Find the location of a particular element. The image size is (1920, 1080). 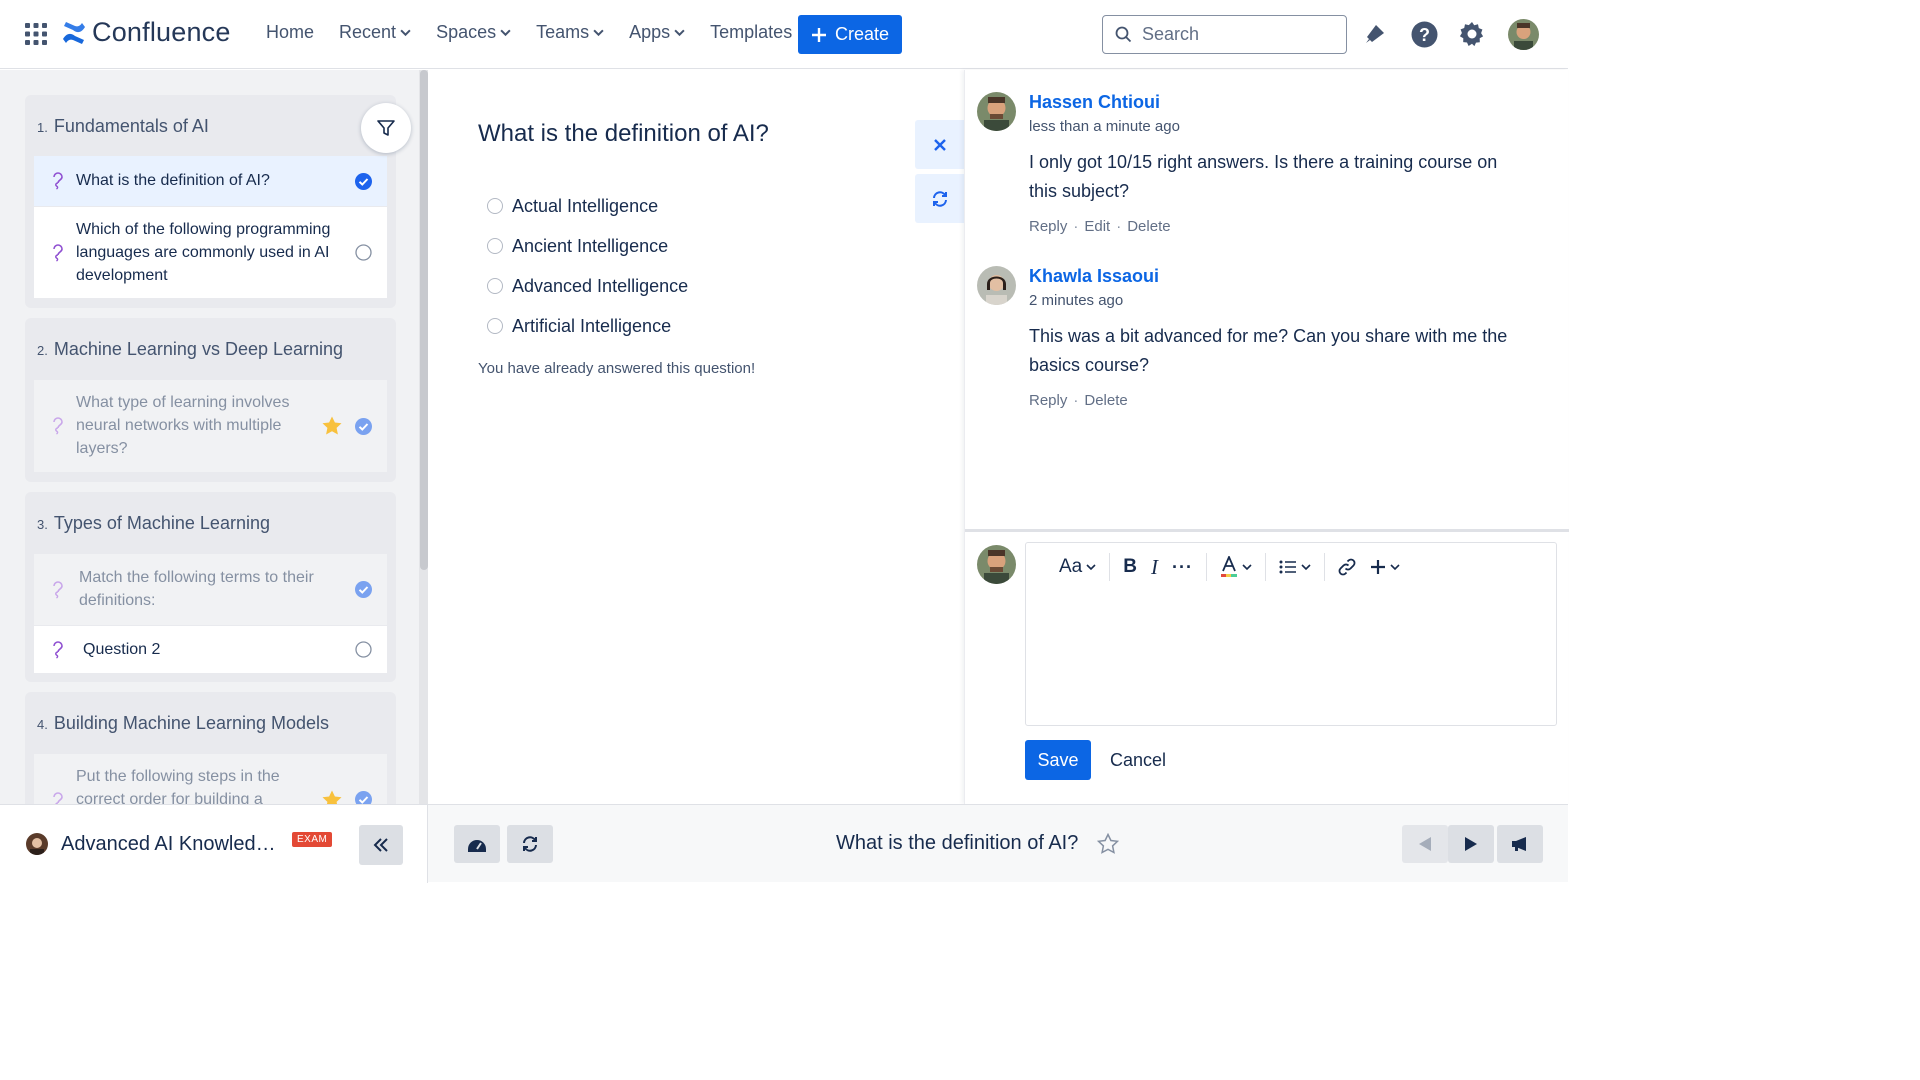

more-formatting-button: ··· is located at coordinates (1182, 567).